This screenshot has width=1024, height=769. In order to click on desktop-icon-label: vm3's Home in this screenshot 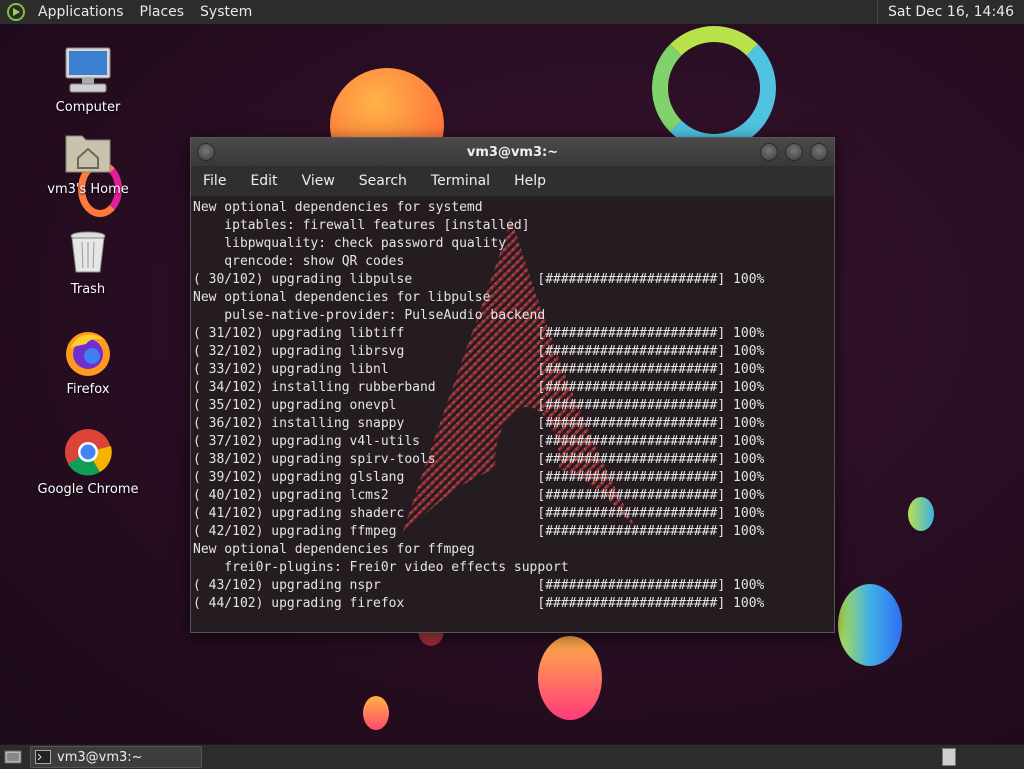, I will do `click(88, 189)`.